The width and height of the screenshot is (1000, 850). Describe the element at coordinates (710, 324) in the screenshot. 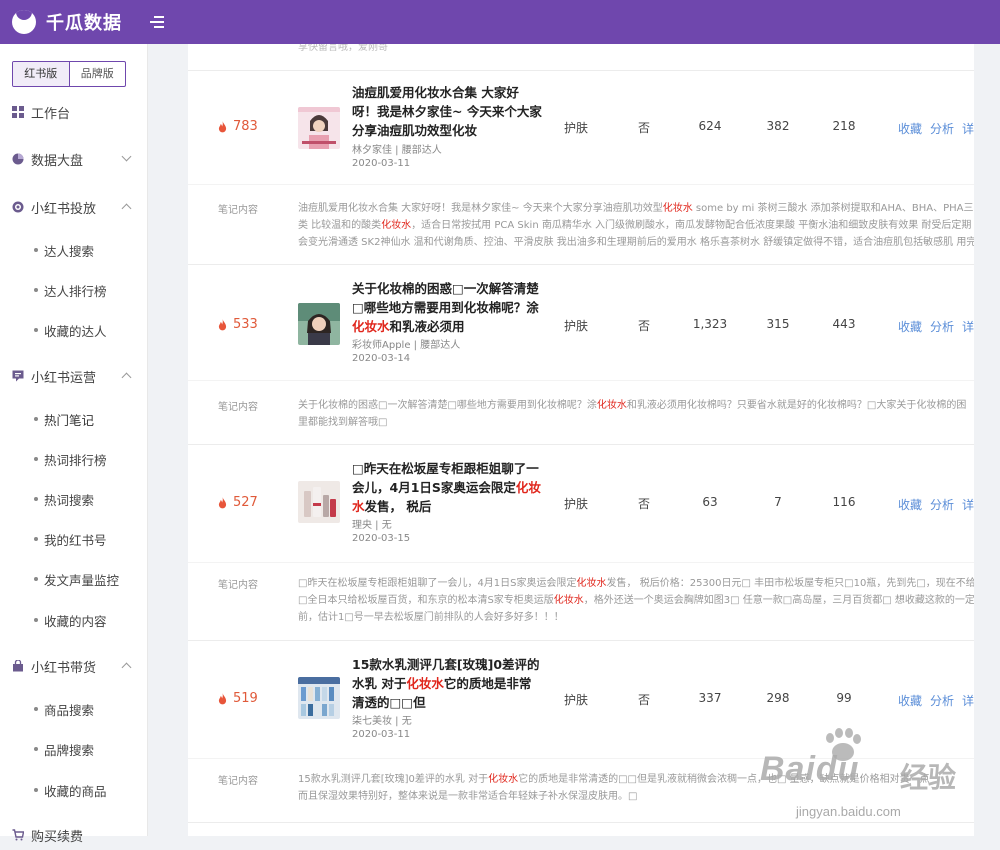

I see `note-likes: 1,323` at that location.